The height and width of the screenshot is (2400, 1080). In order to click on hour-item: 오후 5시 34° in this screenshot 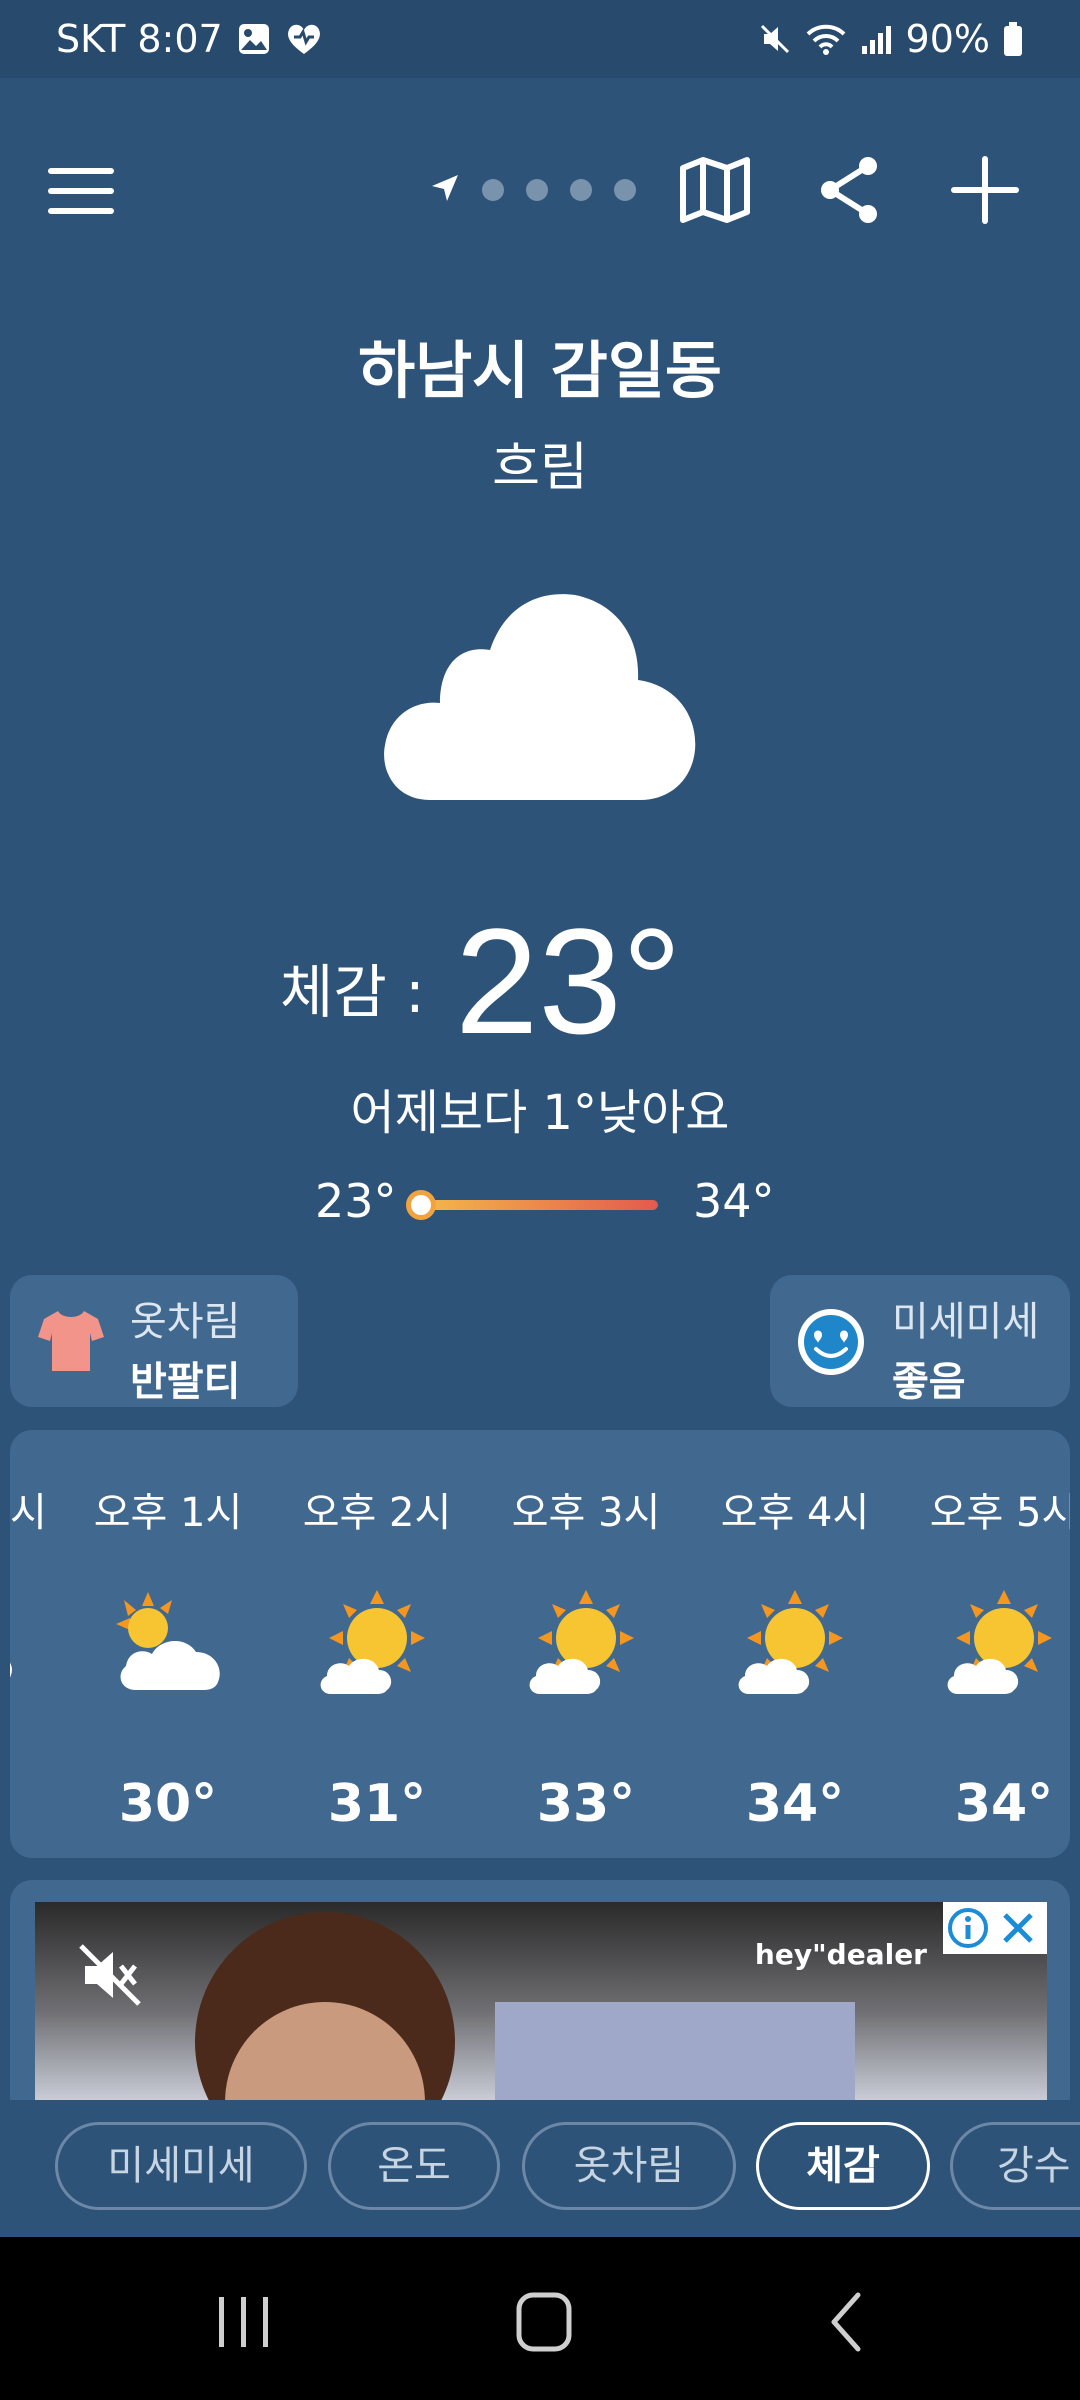, I will do `click(987, 1644)`.